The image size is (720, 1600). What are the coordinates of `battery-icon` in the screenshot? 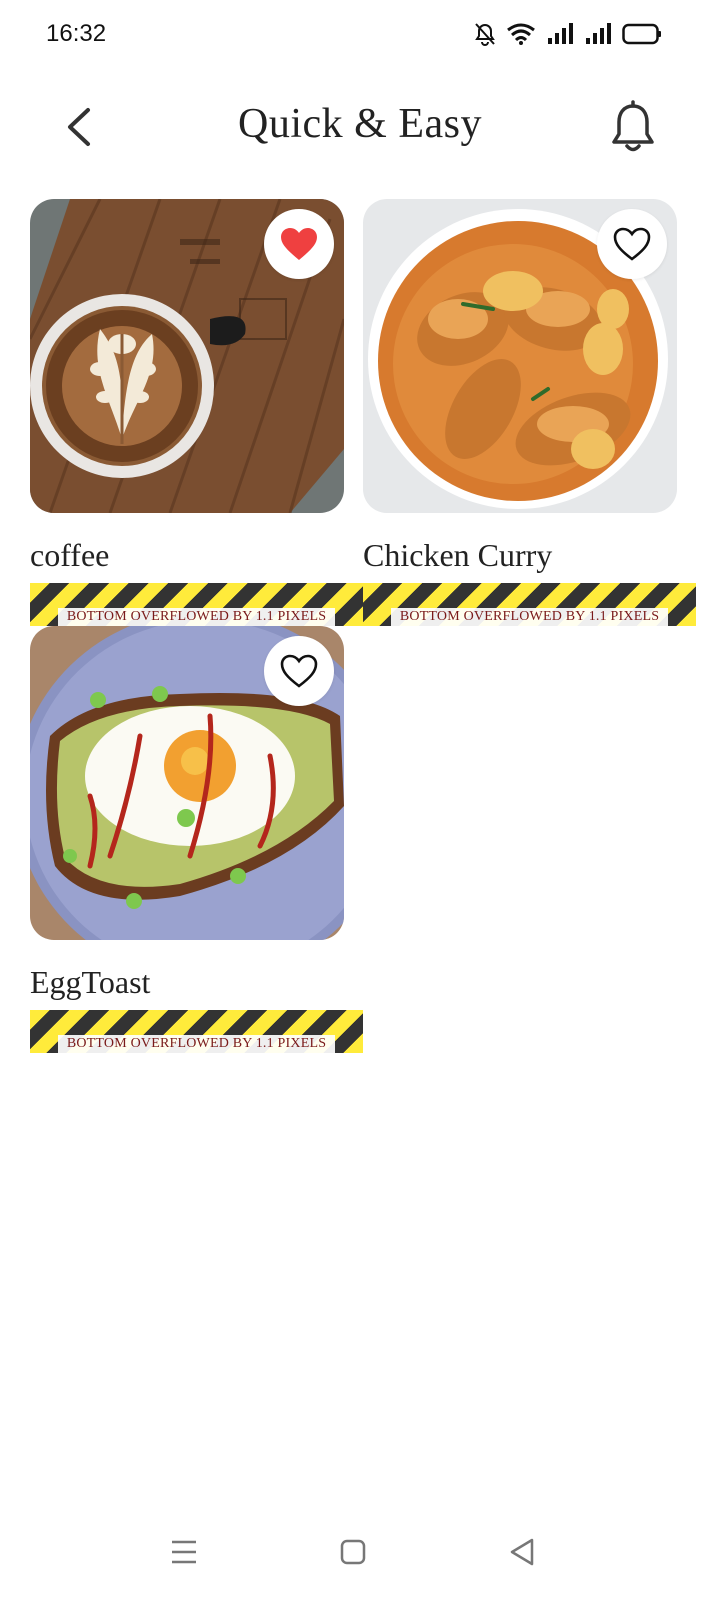 It's located at (641, 34).